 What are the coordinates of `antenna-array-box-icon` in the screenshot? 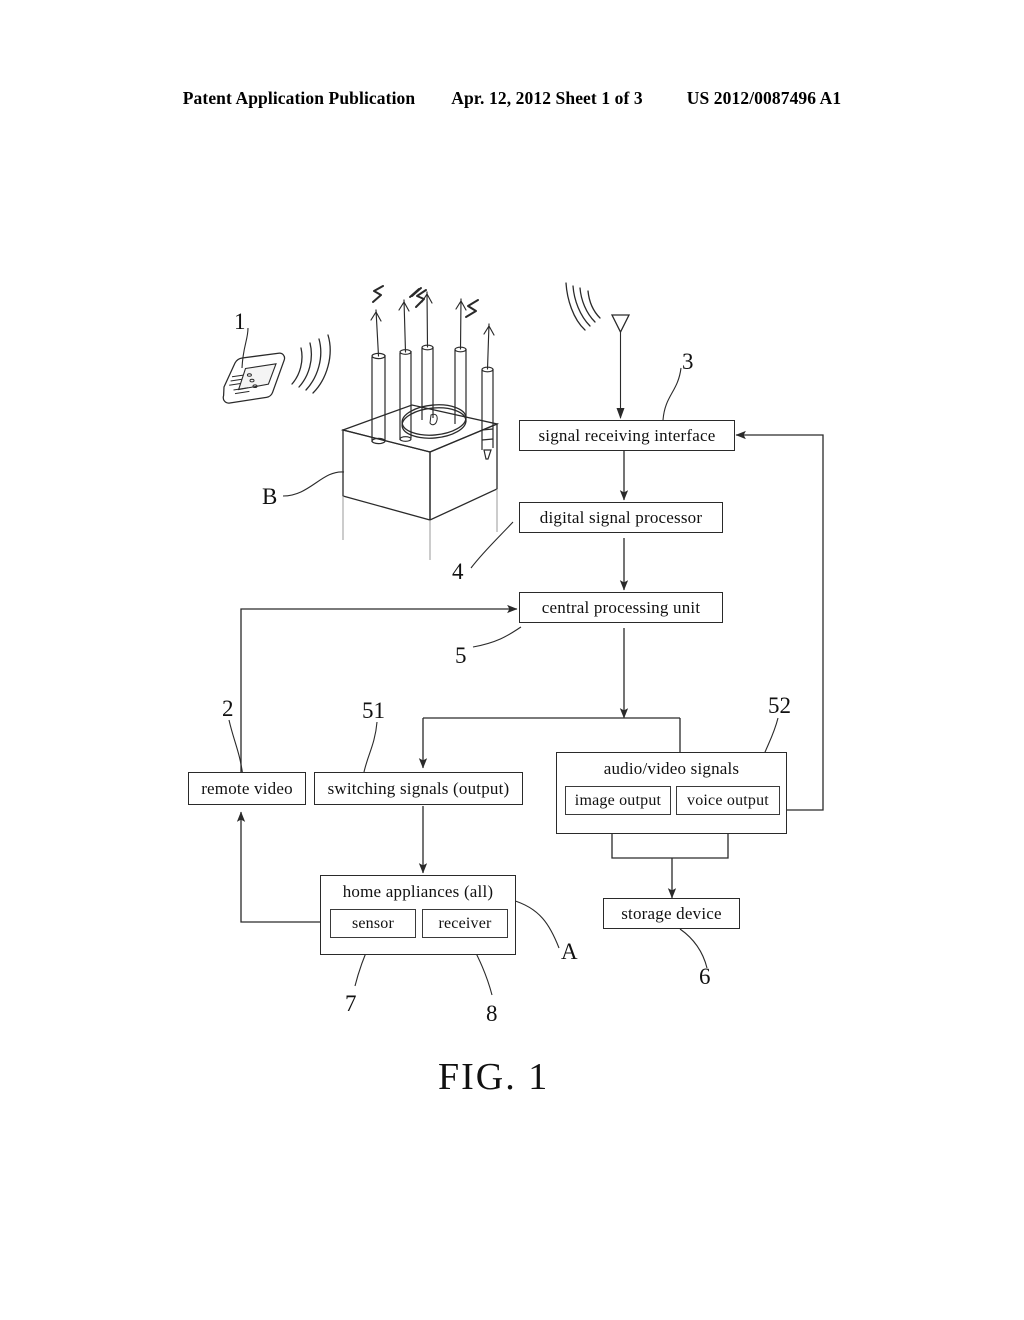 It's located at (420, 422).